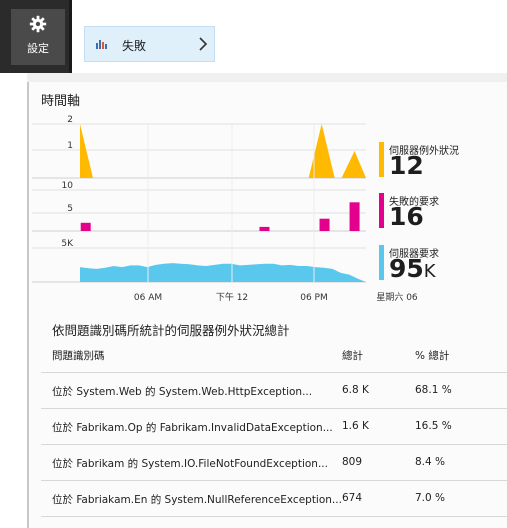  Describe the element at coordinates (397, 297) in the screenshot. I see `x-tick-label: 星期六 06` at that location.